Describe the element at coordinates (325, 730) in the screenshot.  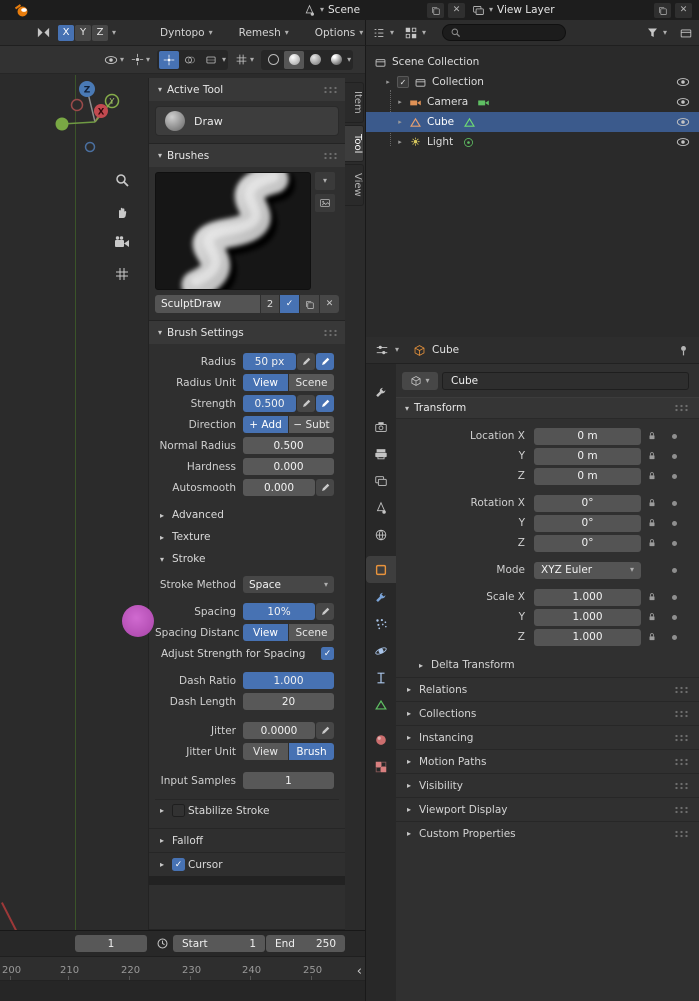
I see `jitter-pressure-button` at that location.